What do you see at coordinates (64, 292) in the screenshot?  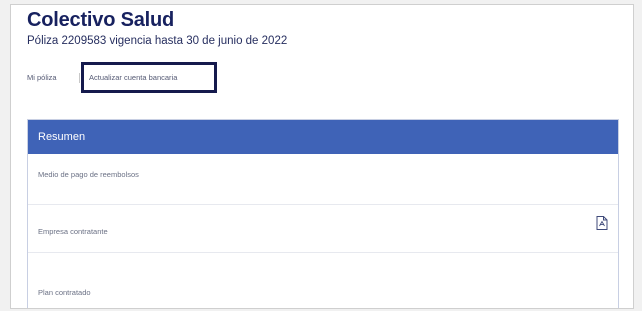 I see `summary-row-label-plan: Plan contratado` at bounding box center [64, 292].